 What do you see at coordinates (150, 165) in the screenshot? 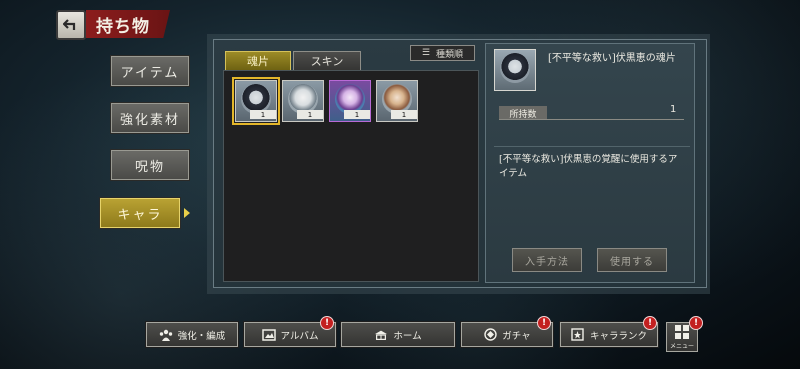
I see `sidebar-item-cursed-objects: 呪物` at bounding box center [150, 165].